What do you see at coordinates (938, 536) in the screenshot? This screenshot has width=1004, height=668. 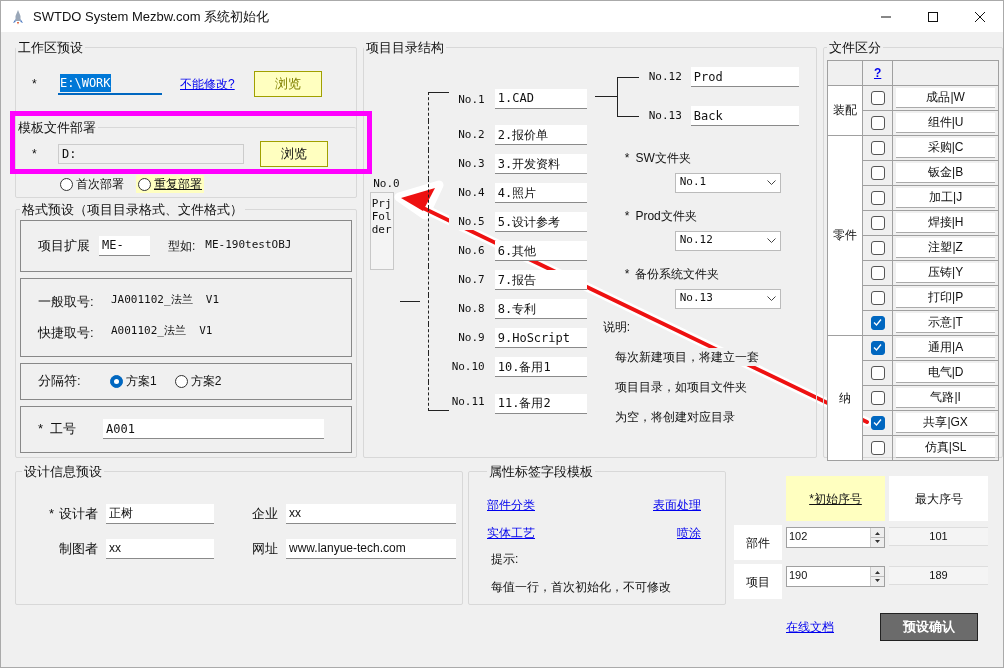 I see `max-serial-field: 101` at bounding box center [938, 536].